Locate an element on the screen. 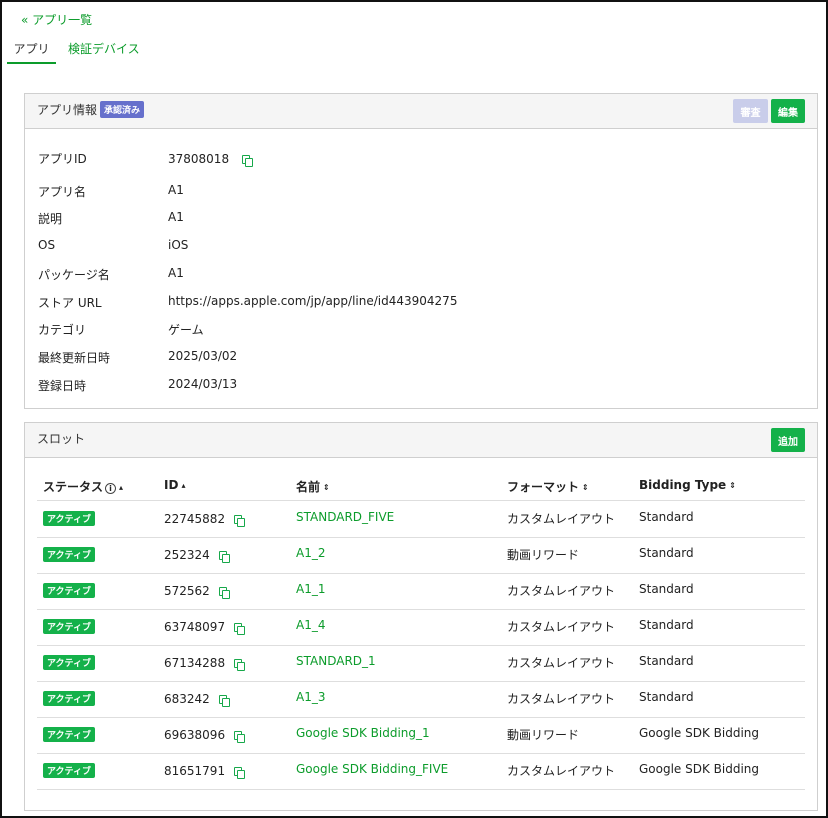 This screenshot has height=818, width=828. info-value-description: A1 is located at coordinates (176, 217).